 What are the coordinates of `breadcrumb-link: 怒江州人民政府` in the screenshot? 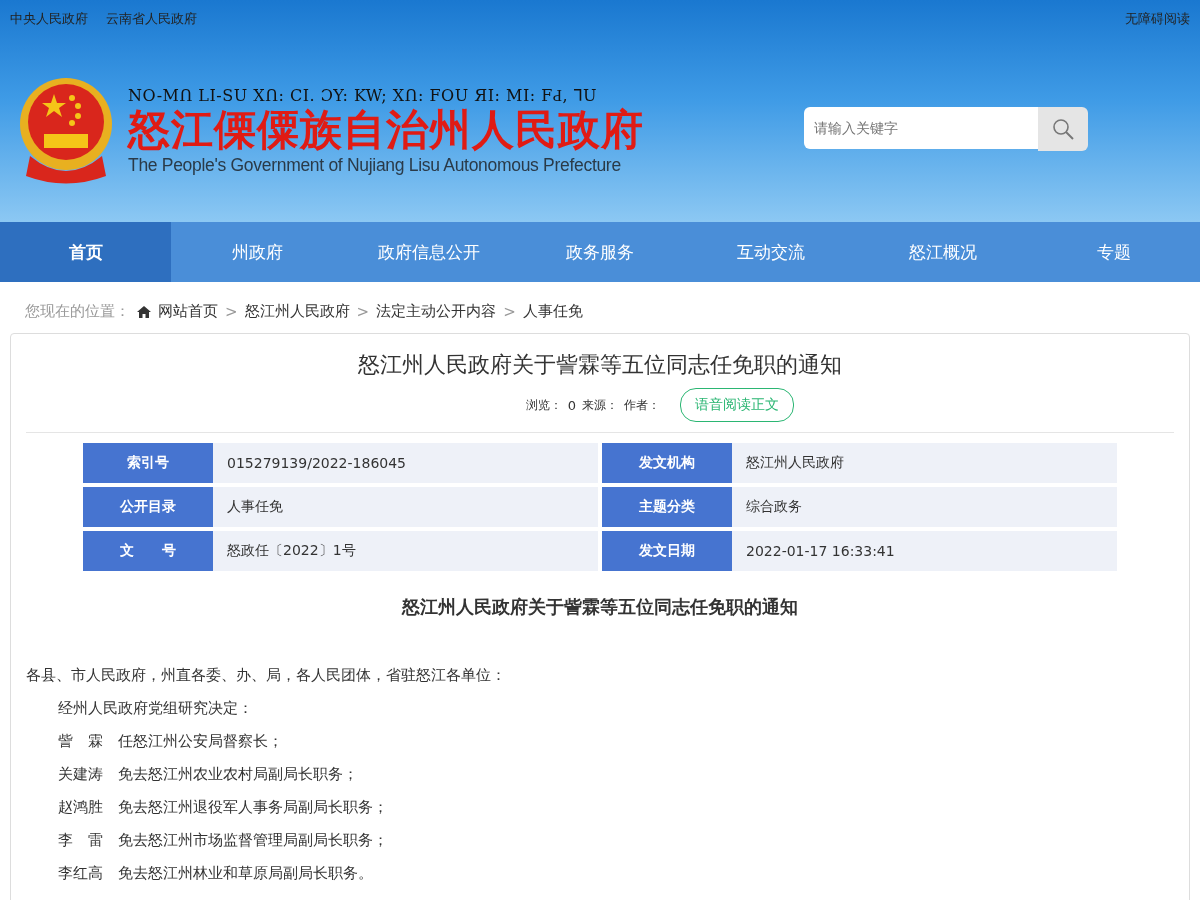 It's located at (297, 311).